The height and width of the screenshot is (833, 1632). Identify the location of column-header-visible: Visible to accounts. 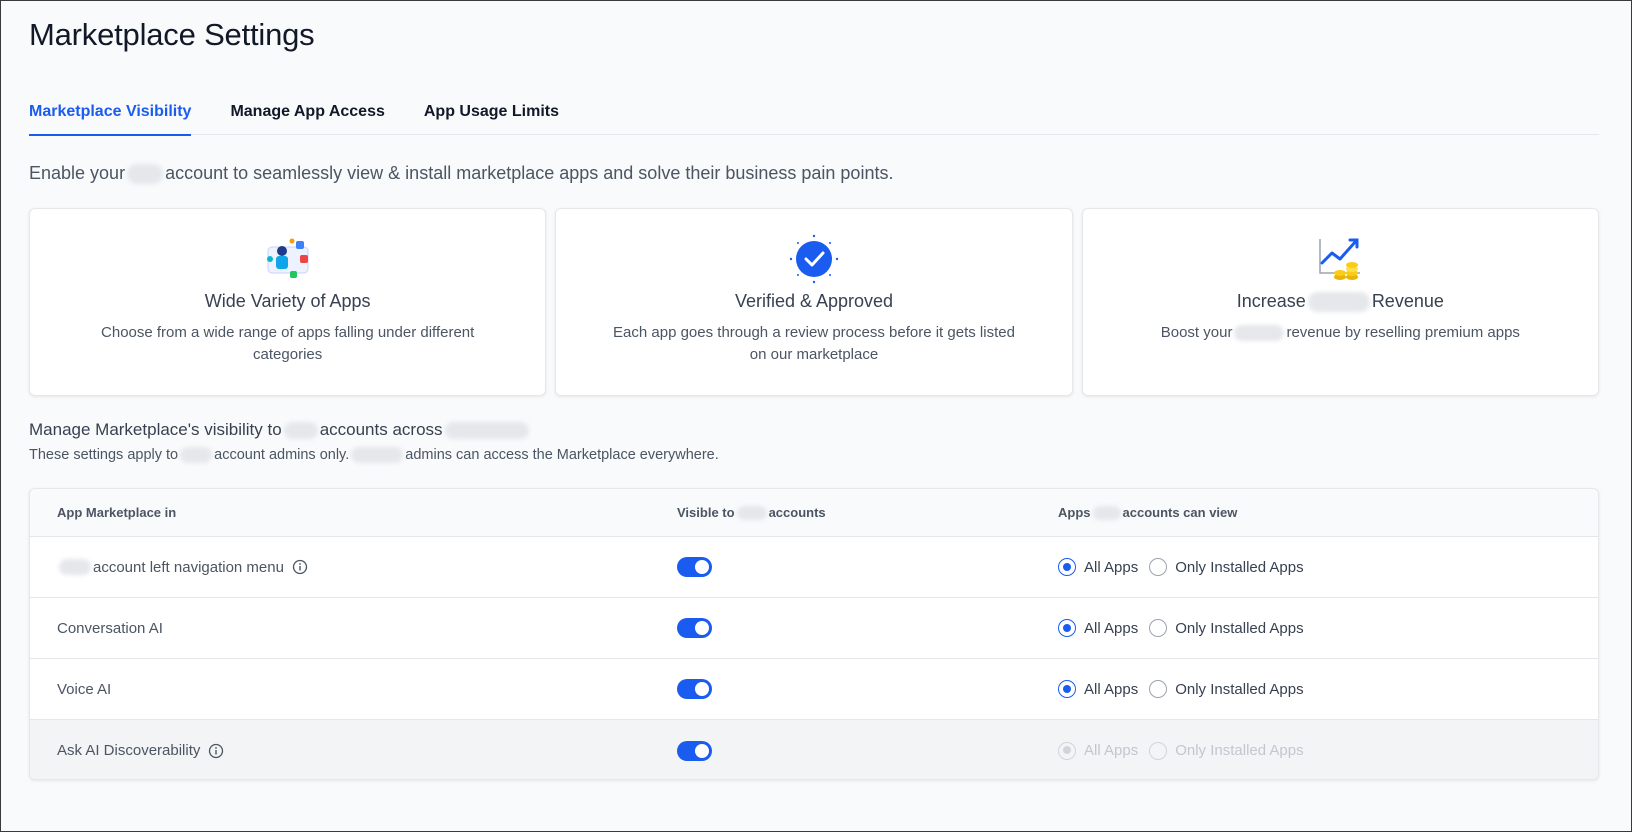
(840, 512).